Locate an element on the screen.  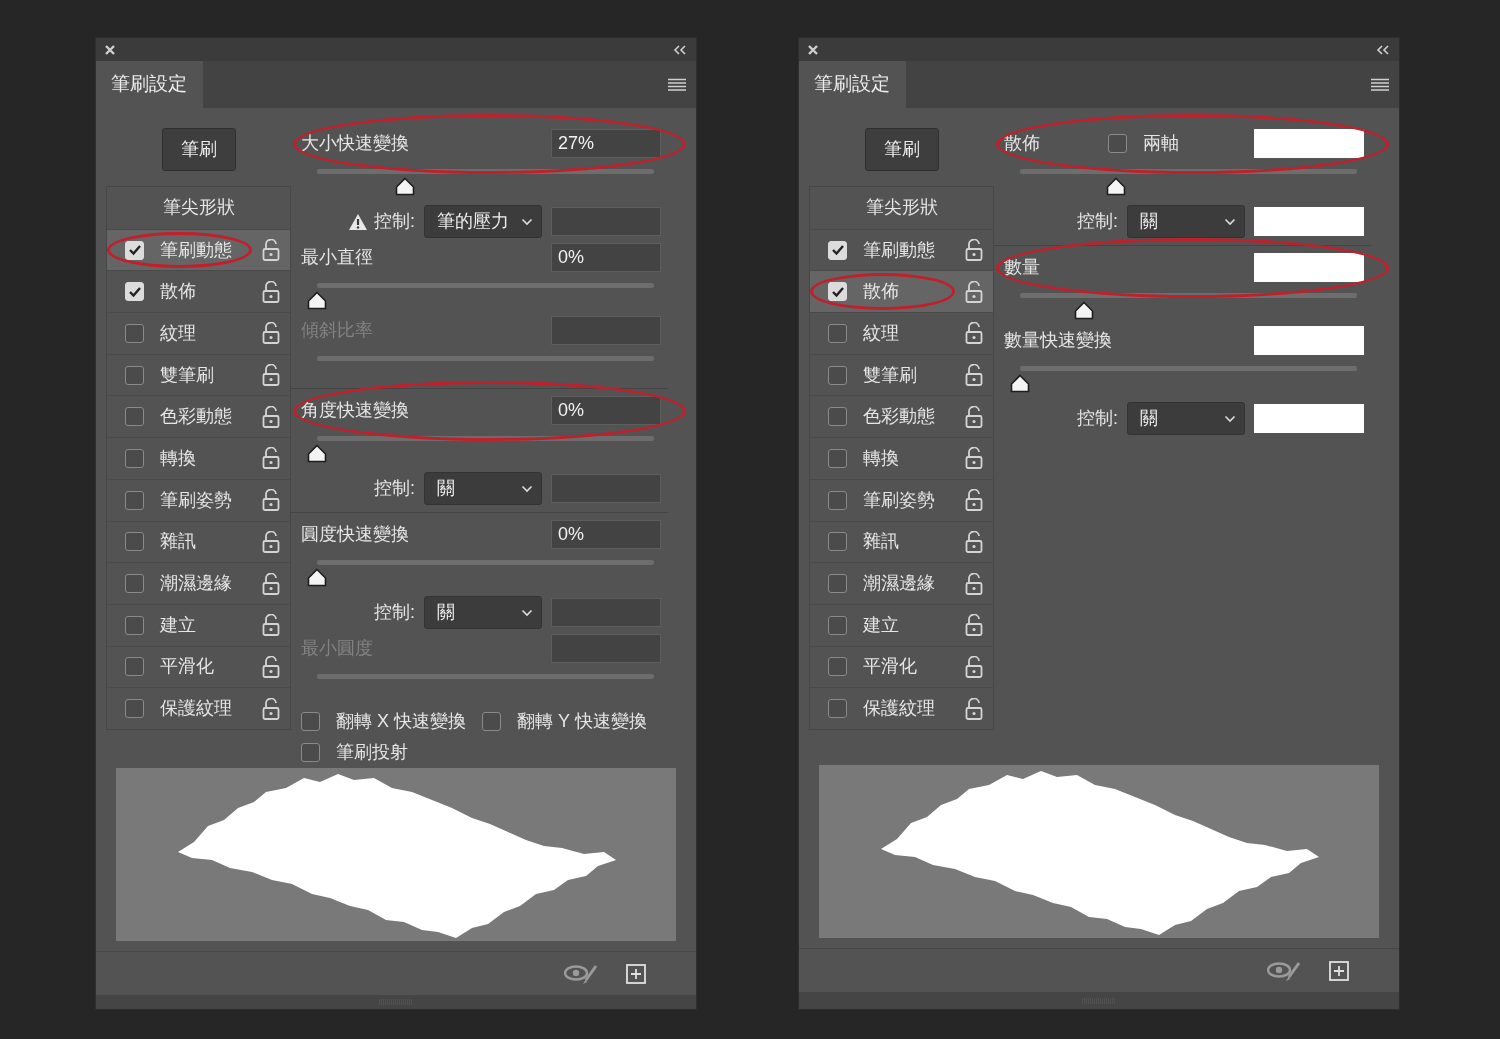
category-heading: 筆尖形狀 is located at coordinates (198, 208).